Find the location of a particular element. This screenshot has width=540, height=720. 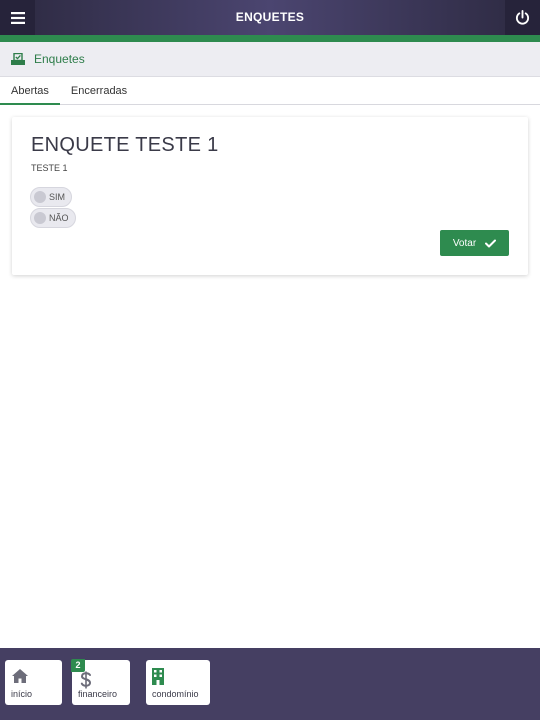

check-icon is located at coordinates (491, 243).